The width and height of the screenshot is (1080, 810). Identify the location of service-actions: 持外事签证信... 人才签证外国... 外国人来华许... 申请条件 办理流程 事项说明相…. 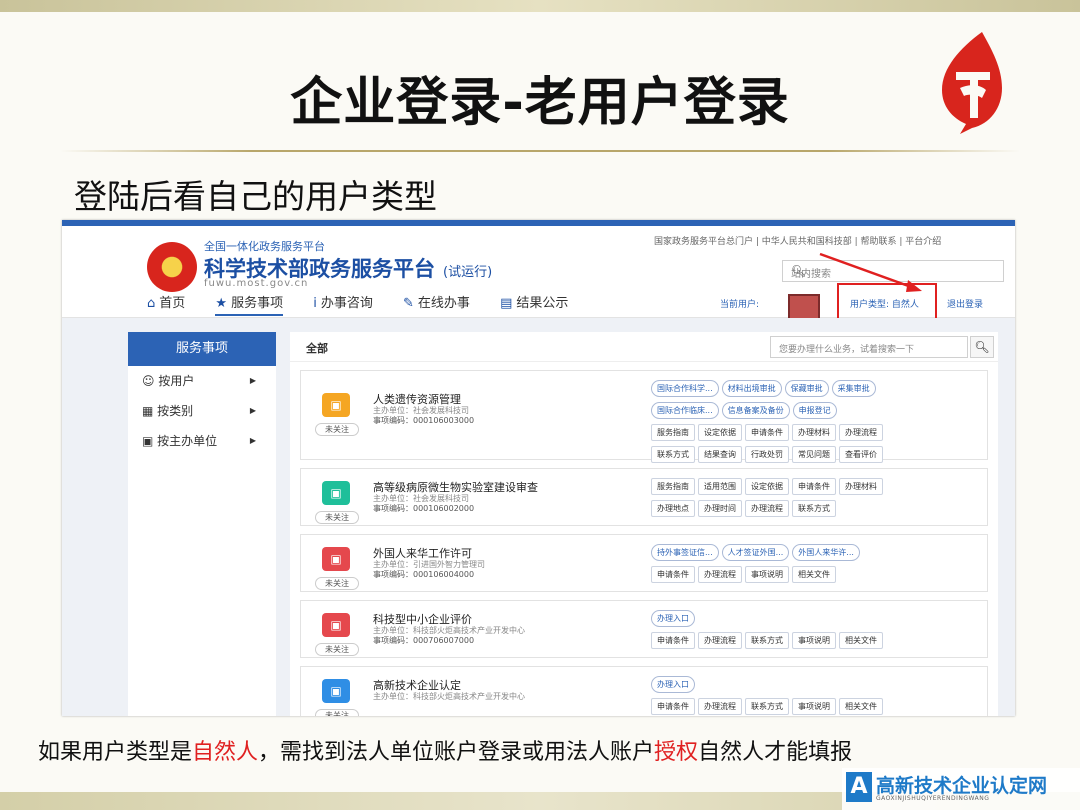
(821, 562).